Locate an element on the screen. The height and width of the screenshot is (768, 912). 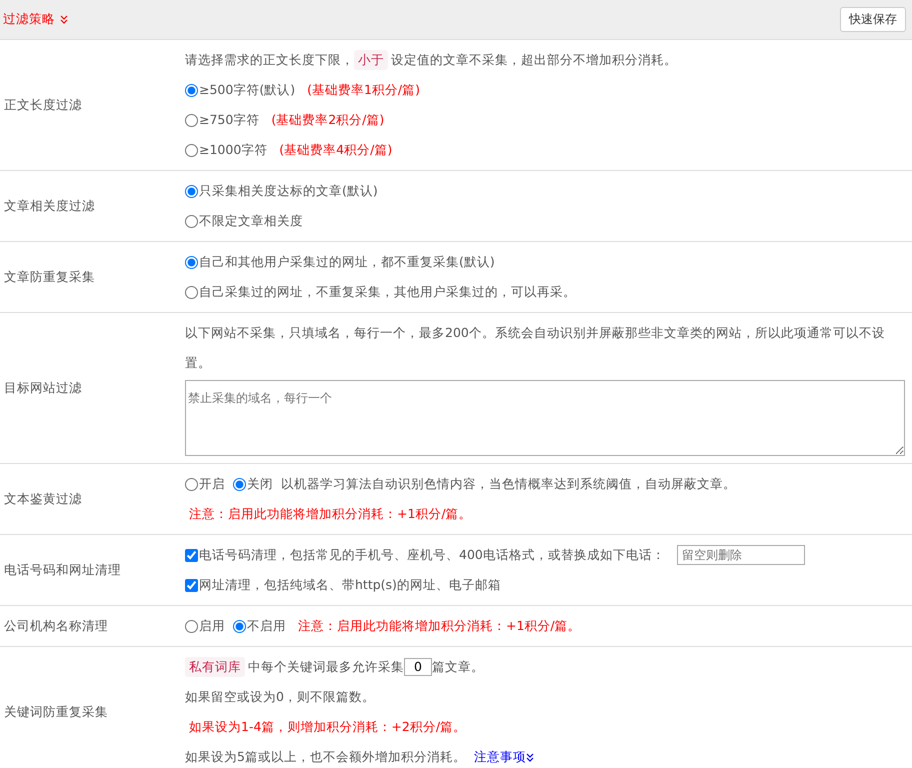
row-label: 正文长度过滤 is located at coordinates (43, 105).